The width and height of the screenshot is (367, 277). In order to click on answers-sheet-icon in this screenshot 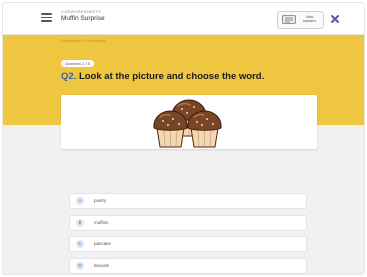, I will do `click(289, 19)`.